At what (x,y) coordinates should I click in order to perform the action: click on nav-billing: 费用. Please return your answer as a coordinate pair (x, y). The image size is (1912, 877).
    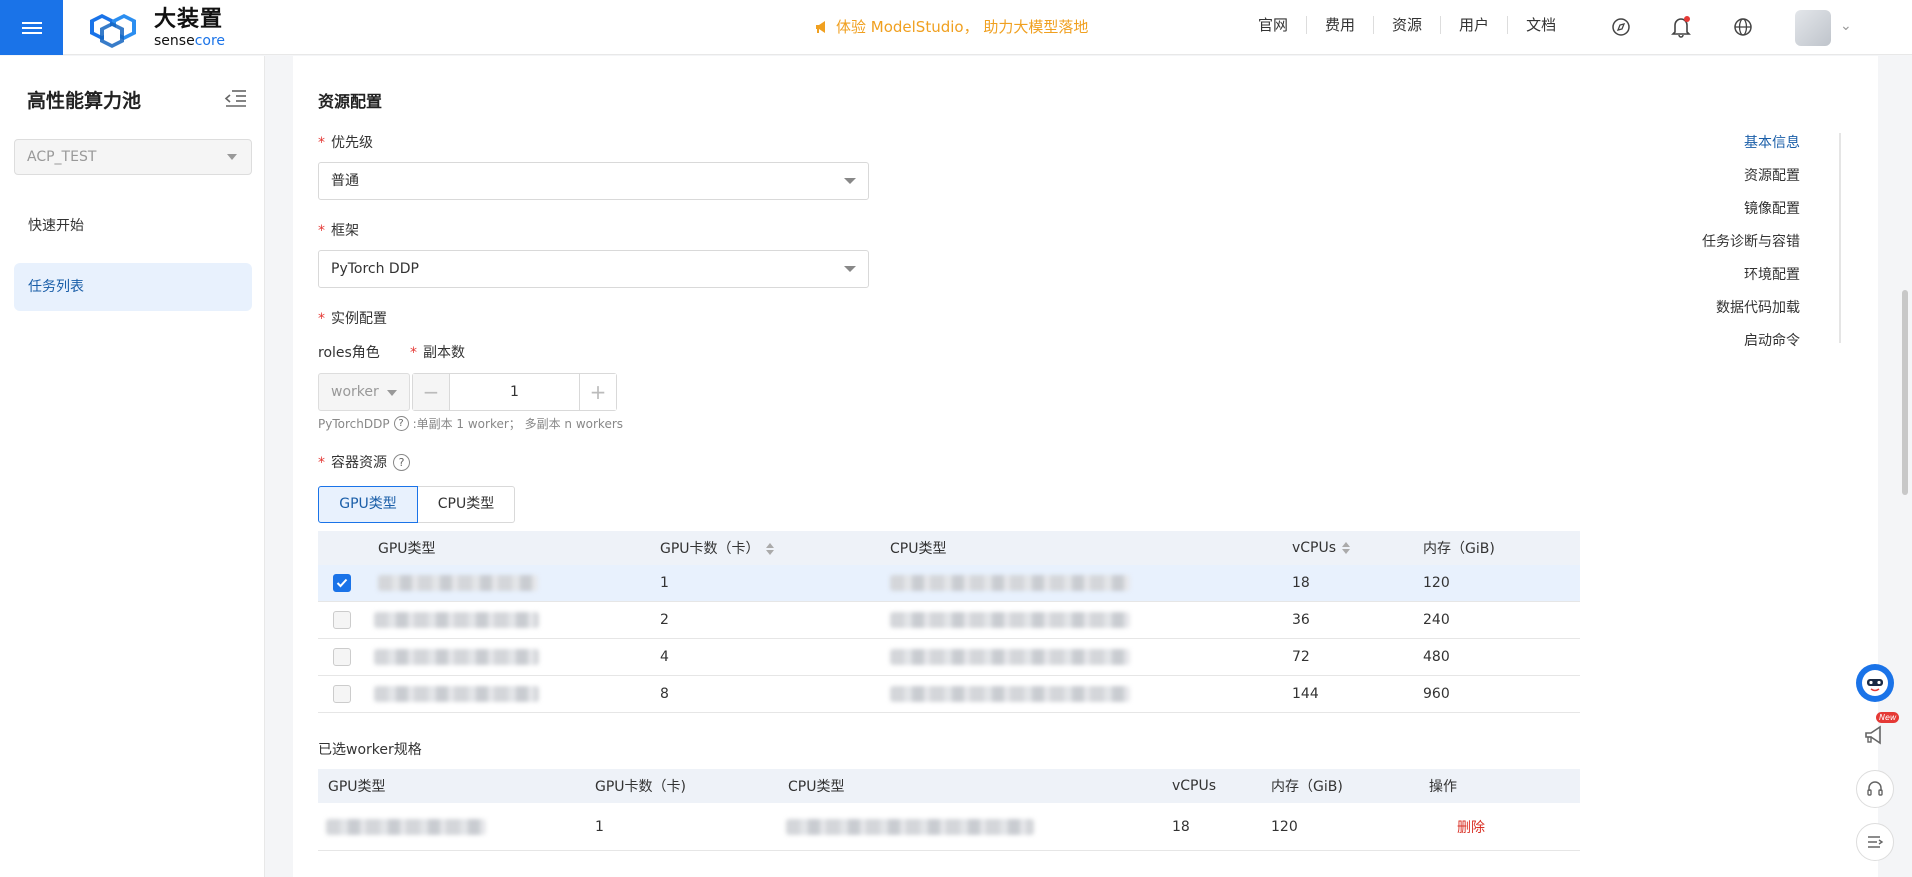
    Looking at the image, I should click on (1341, 25).